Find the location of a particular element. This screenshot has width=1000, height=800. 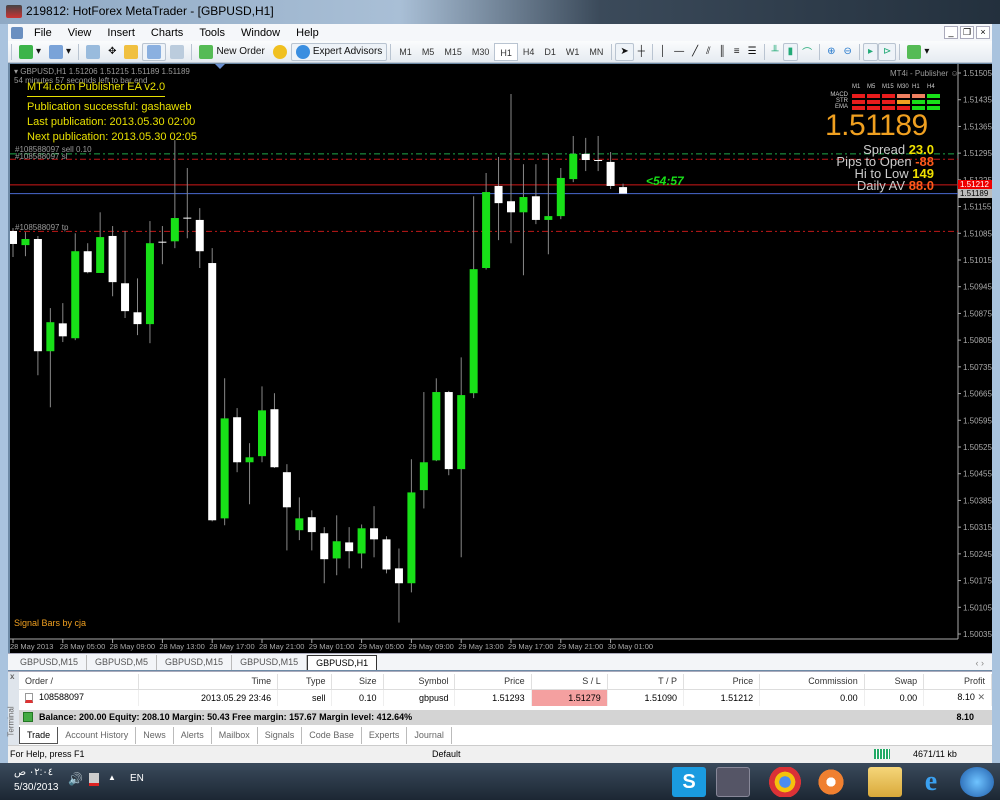

metatrader-taskbar-icon is located at coordinates (733, 782).